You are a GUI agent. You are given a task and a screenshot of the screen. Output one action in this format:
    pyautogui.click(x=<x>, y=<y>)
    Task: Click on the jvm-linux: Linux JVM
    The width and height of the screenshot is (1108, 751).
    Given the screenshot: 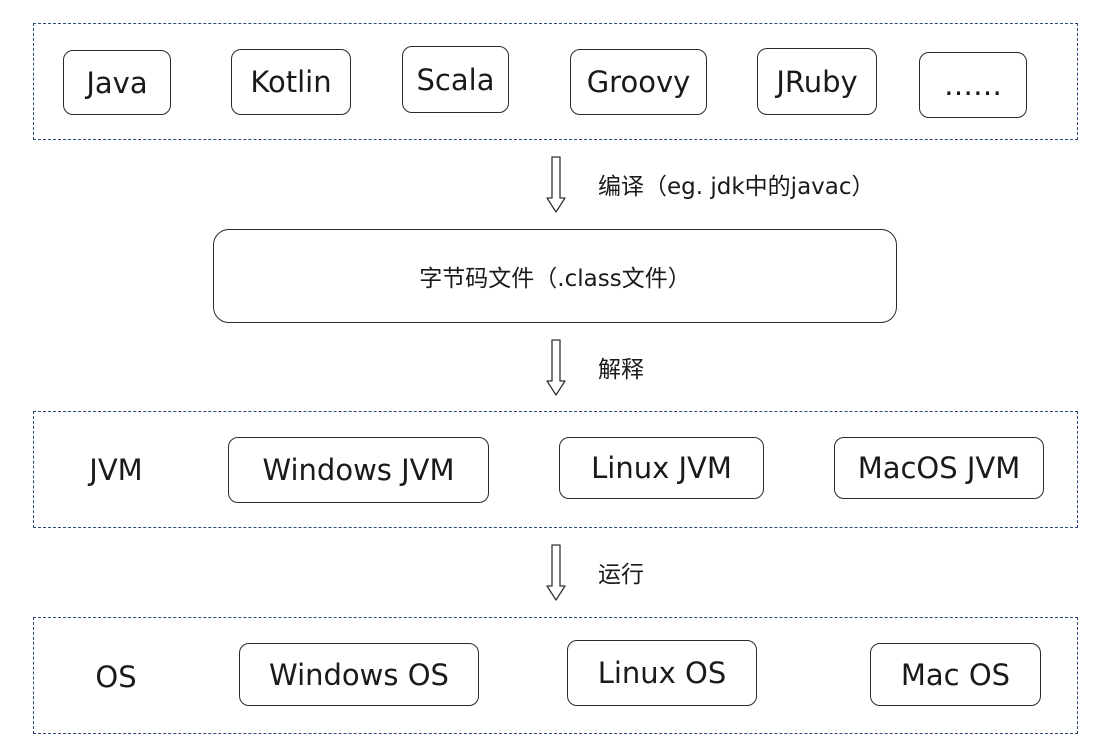 What is the action you would take?
    pyautogui.click(x=661, y=468)
    